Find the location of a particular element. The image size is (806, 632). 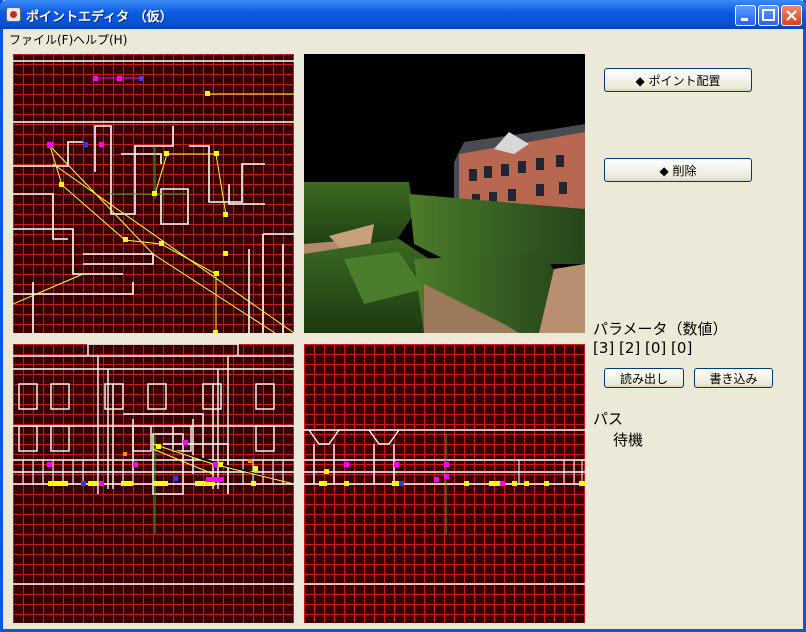

maximize-button is located at coordinates (768, 15).